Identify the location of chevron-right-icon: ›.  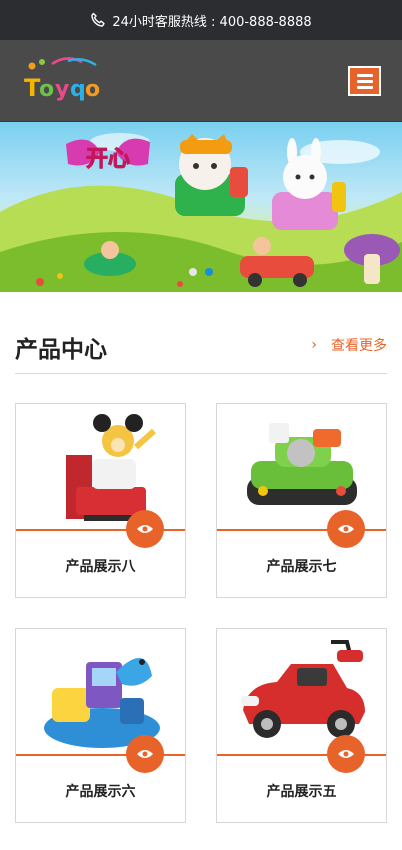
(314, 345).